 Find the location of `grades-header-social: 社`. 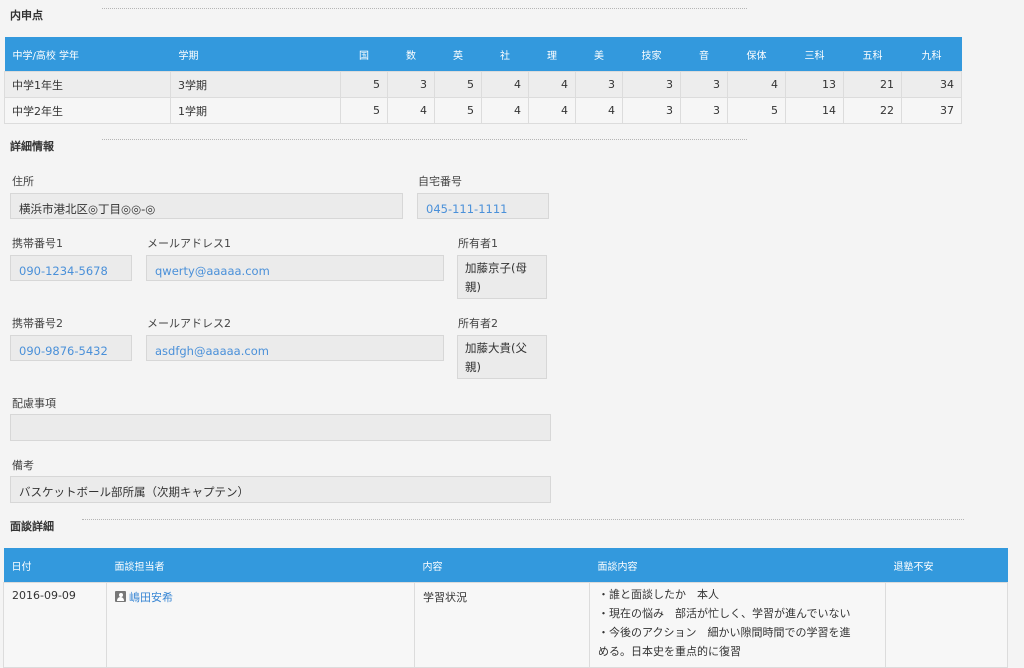

grades-header-social: 社 is located at coordinates (505, 54).